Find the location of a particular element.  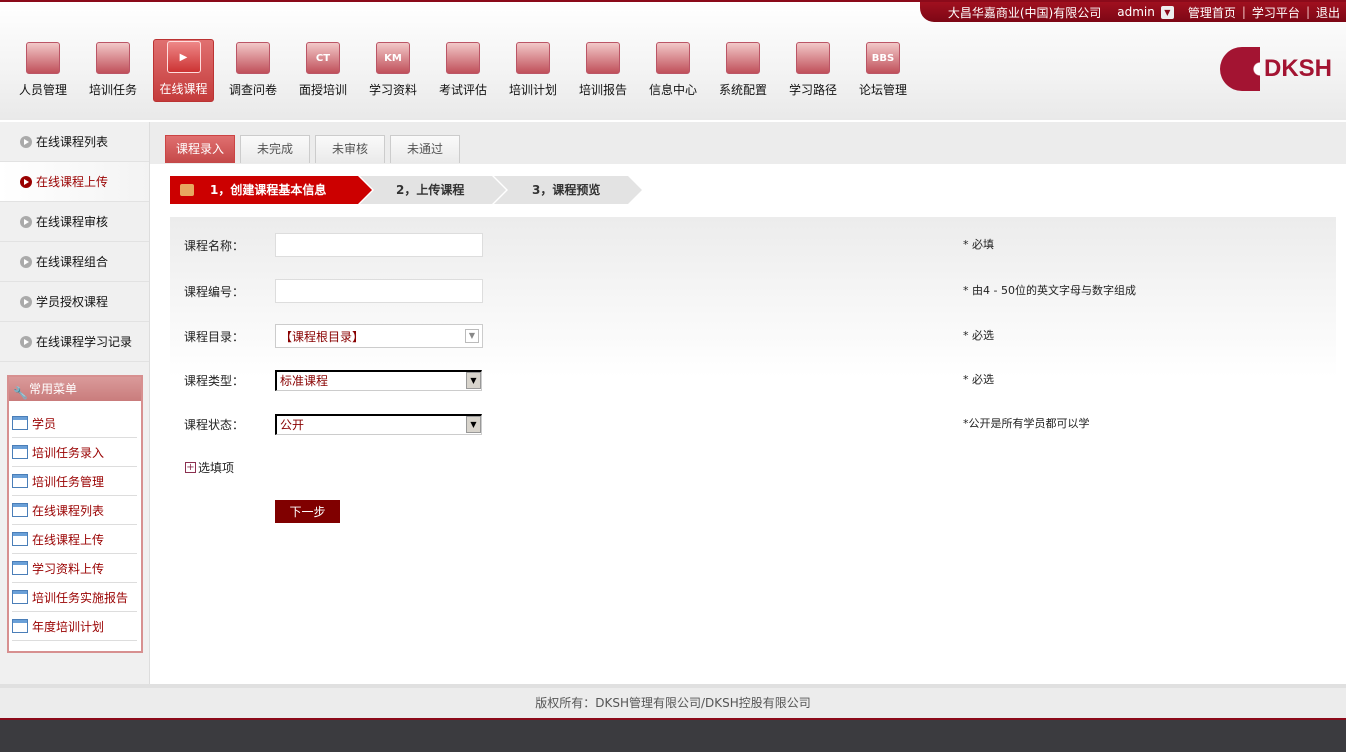

nav-item-4: CT 面授培训 is located at coordinates (323, 70).